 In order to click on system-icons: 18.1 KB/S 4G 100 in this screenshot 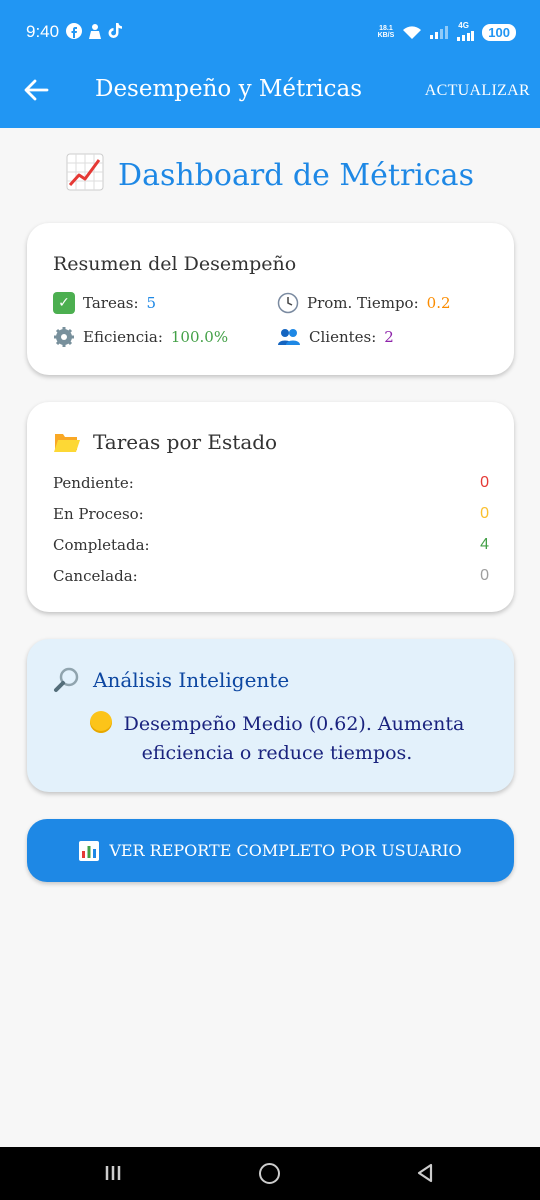, I will do `click(446, 31)`.